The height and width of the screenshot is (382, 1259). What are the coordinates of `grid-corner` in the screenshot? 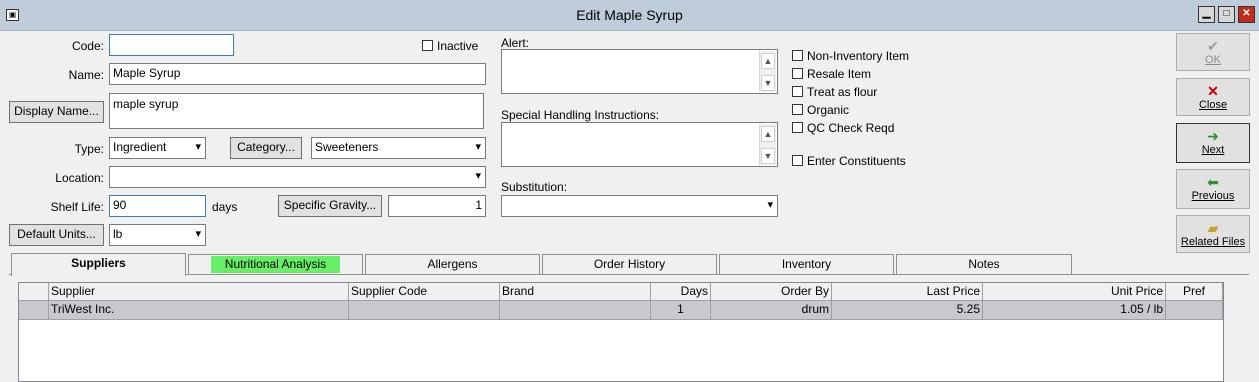 It's located at (34, 292).